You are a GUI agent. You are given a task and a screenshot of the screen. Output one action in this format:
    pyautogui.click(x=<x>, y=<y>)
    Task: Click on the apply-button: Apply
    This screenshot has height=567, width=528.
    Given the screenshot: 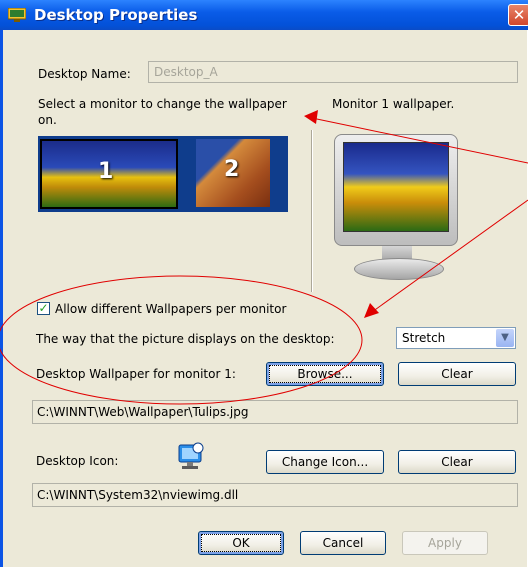 What is the action you would take?
    pyautogui.click(x=445, y=543)
    